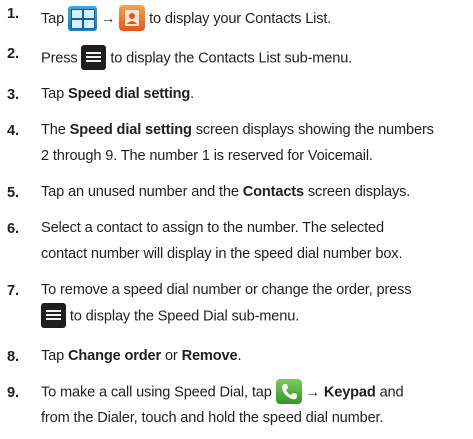 Image resolution: width=473 pixels, height=439 pixels. Describe the element at coordinates (288, 391) in the screenshot. I see `phone-icon` at that location.